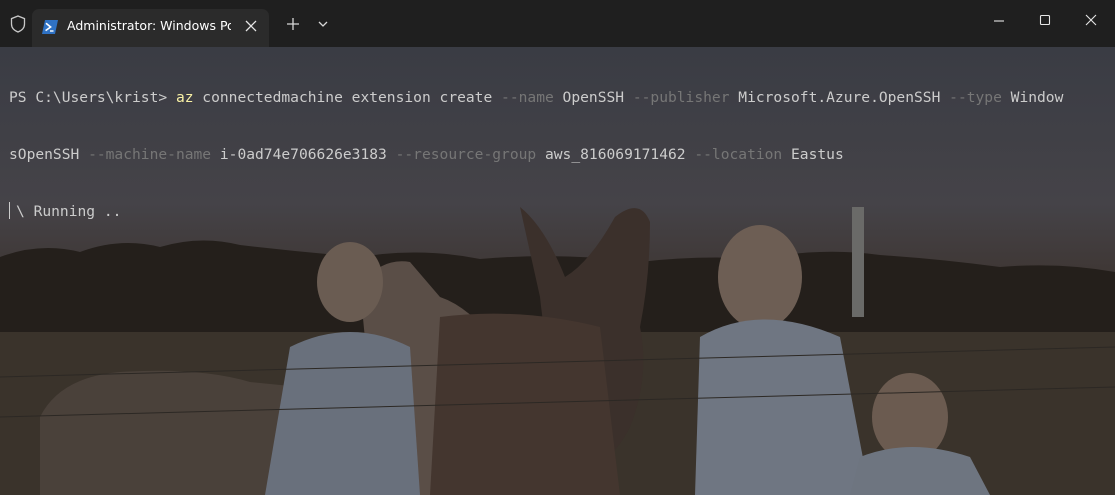 The height and width of the screenshot is (495, 1115). What do you see at coordinates (738, 154) in the screenshot?
I see `flag-location: --location` at bounding box center [738, 154].